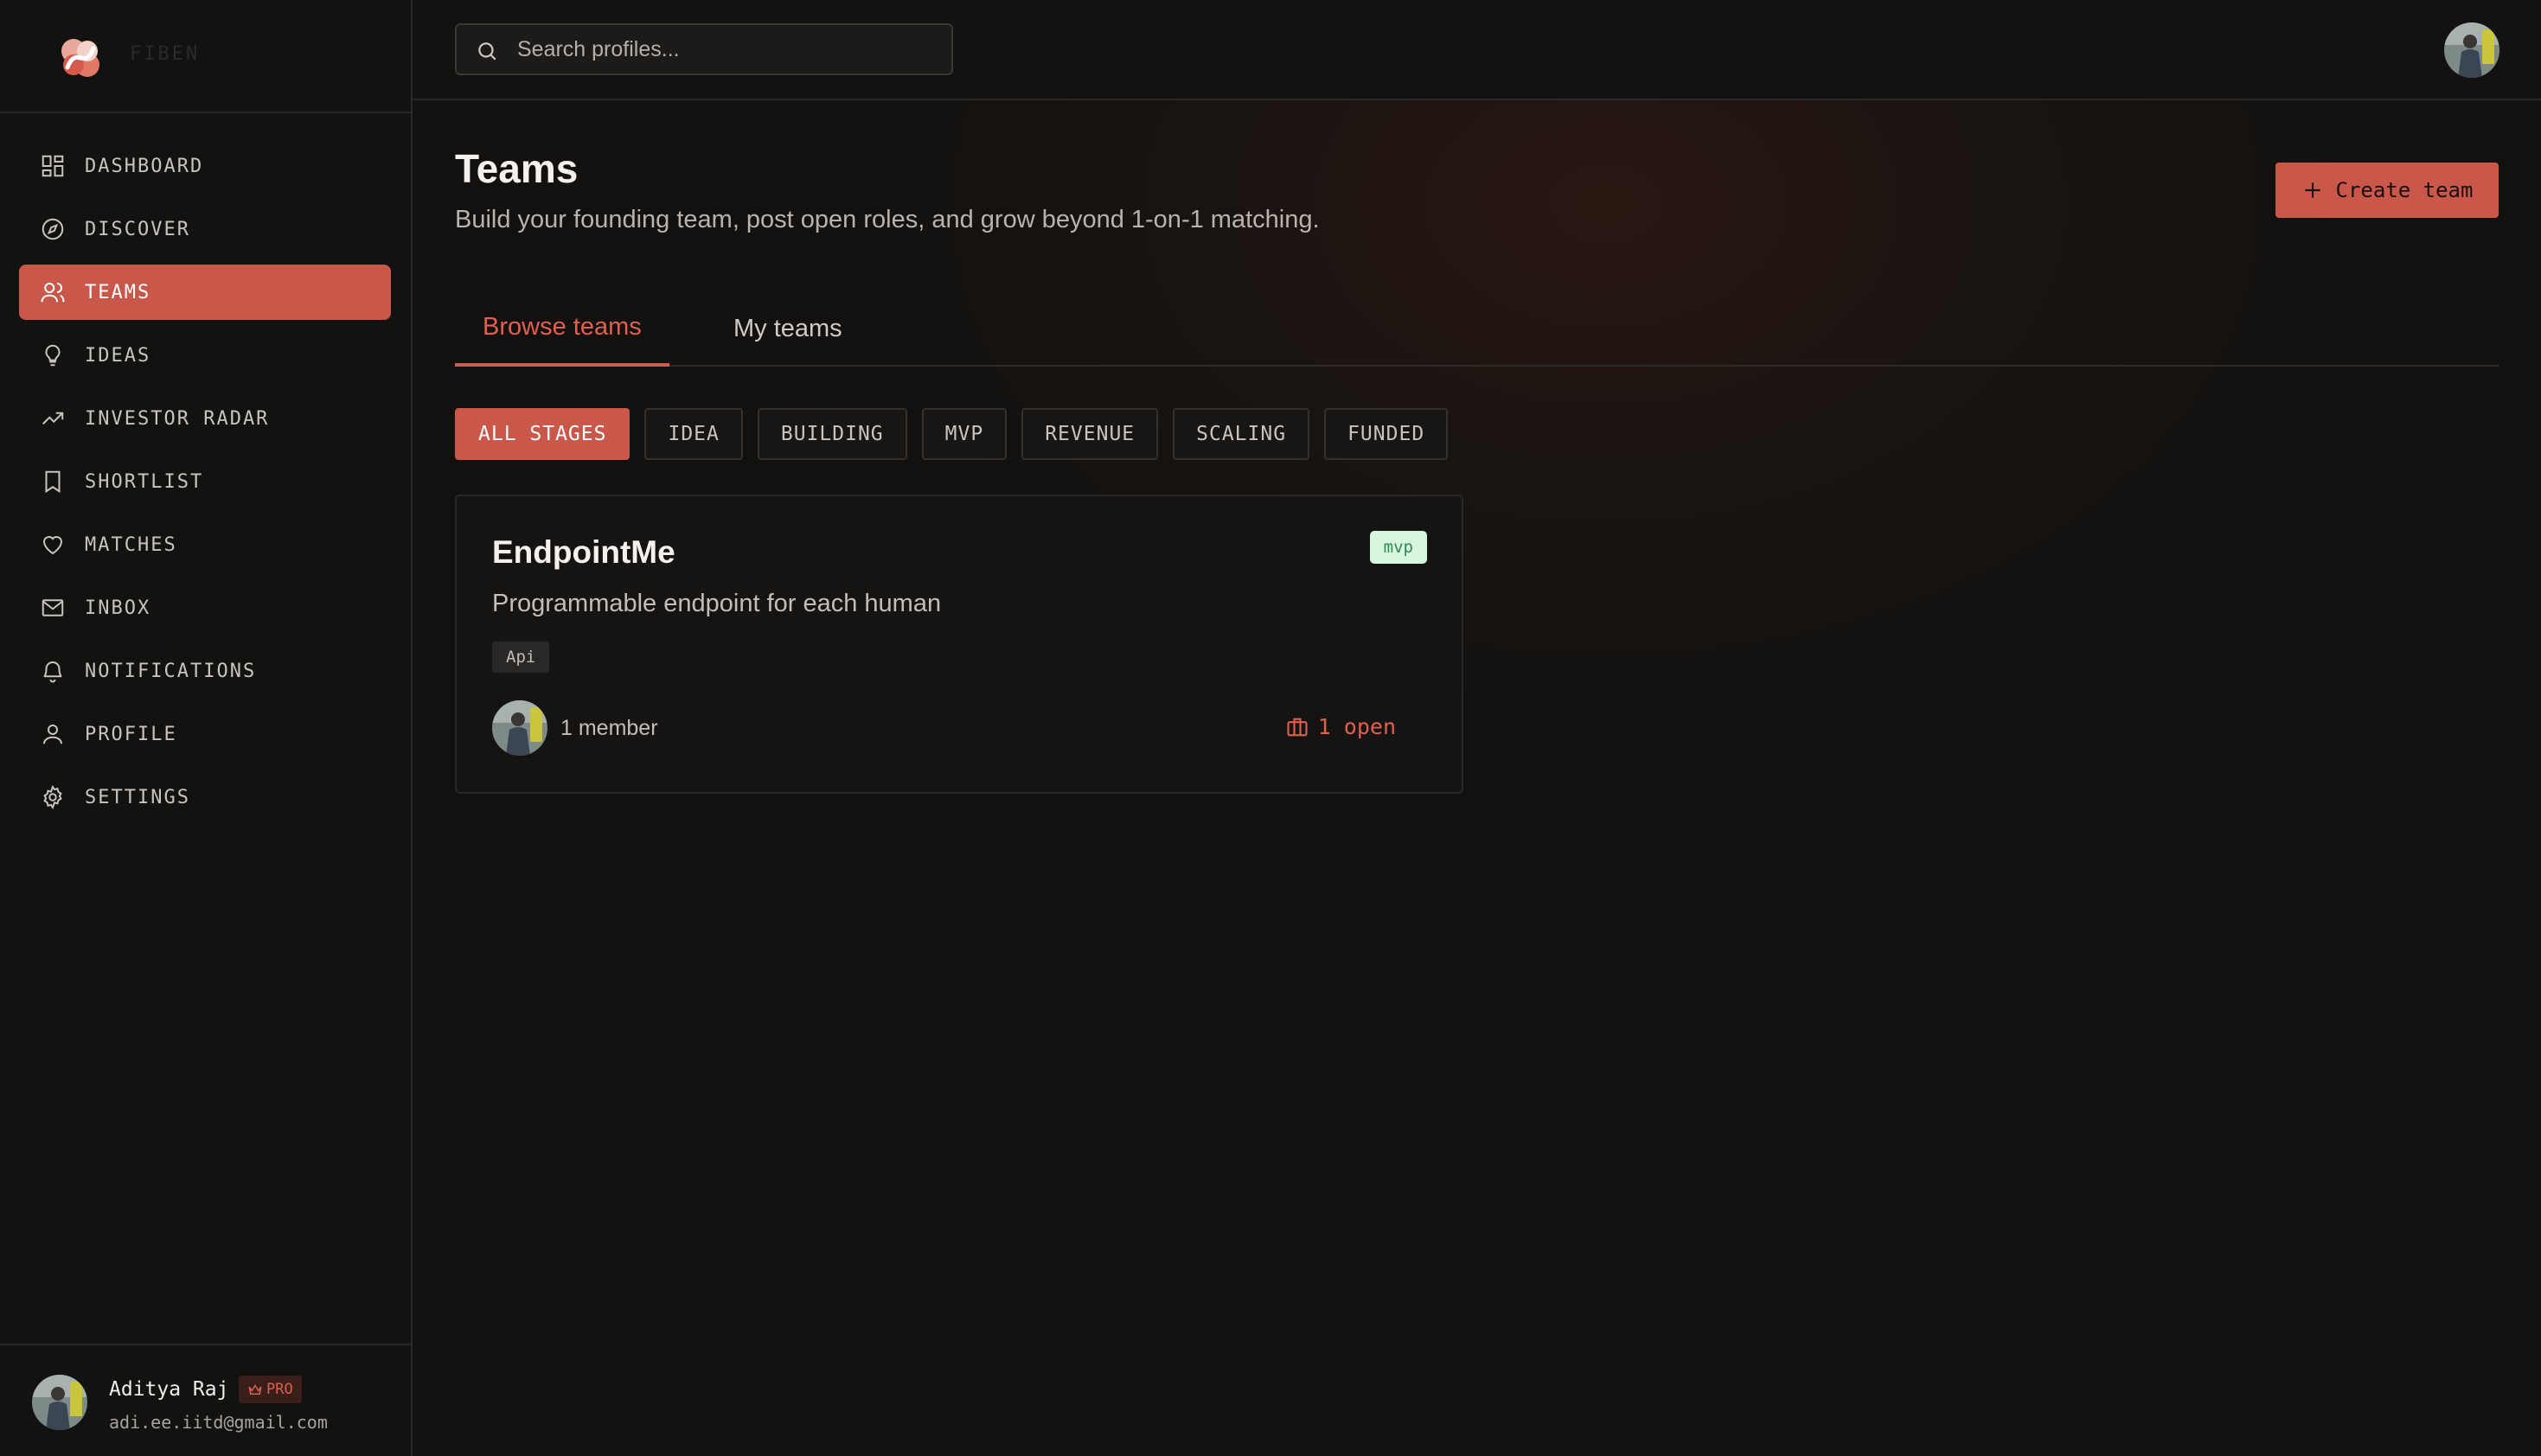 The image size is (2541, 1456). Describe the element at coordinates (255, 1389) in the screenshot. I see `crown-icon` at that location.